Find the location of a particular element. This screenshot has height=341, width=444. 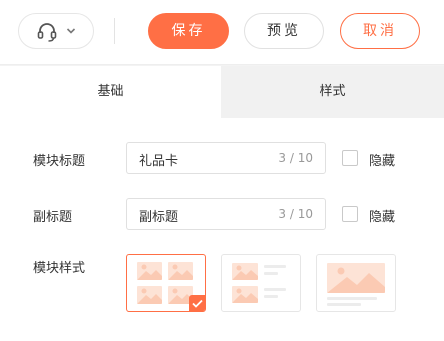

tab-style: 样式 is located at coordinates (332, 92).